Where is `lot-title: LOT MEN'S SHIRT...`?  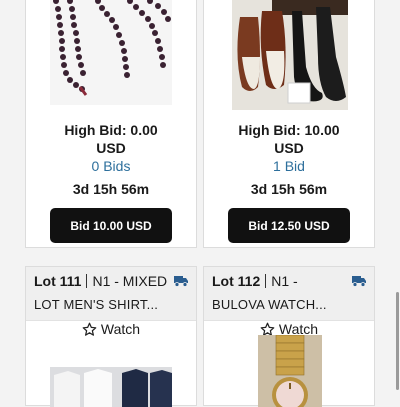 lot-title: LOT MEN'S SHIRT... is located at coordinates (96, 304).